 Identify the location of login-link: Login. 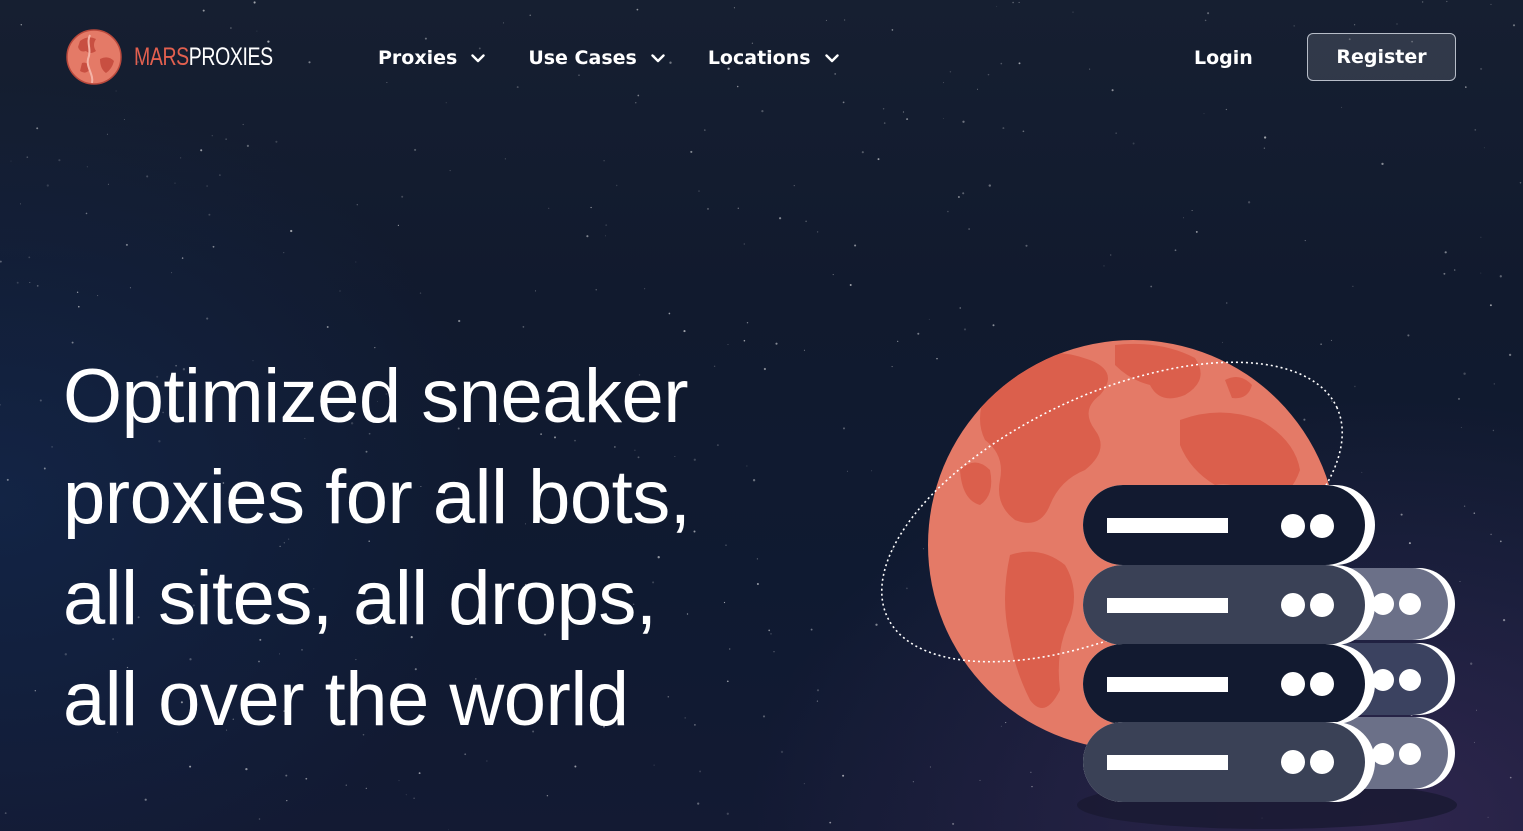
(1223, 58).